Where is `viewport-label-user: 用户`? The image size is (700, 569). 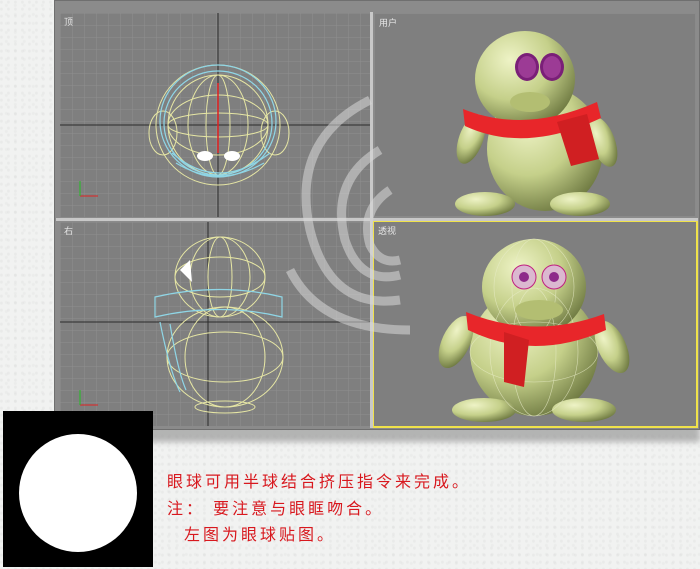
viewport-label-user: 用户 is located at coordinates (388, 22).